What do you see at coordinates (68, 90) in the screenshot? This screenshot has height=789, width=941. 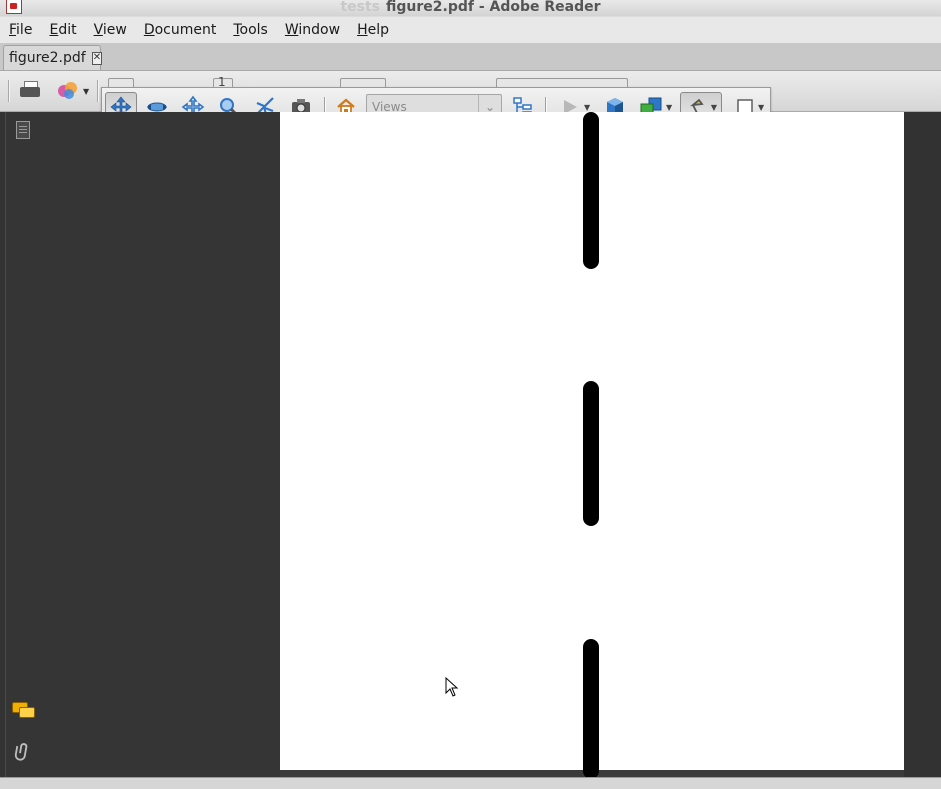 I see `share-icon` at bounding box center [68, 90].